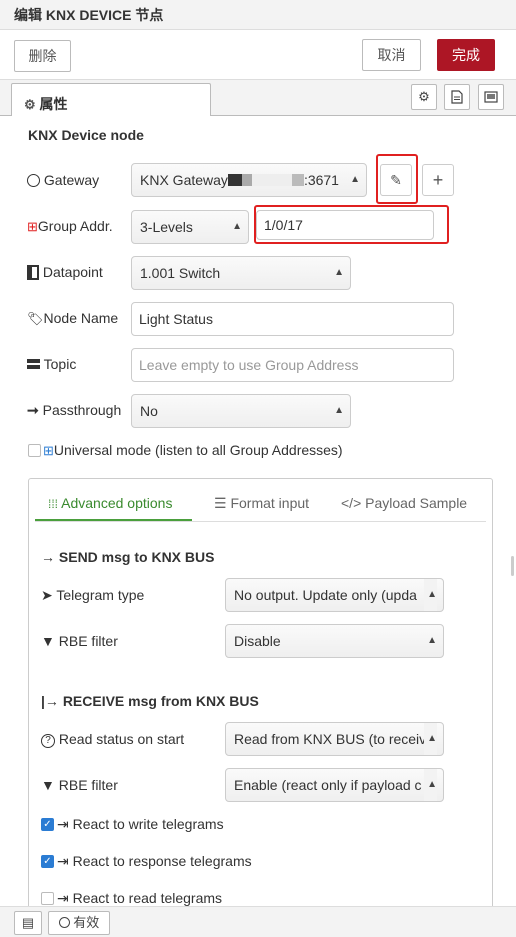 This screenshot has width=516, height=937. I want to click on list-icon: ☰, so click(220, 503).